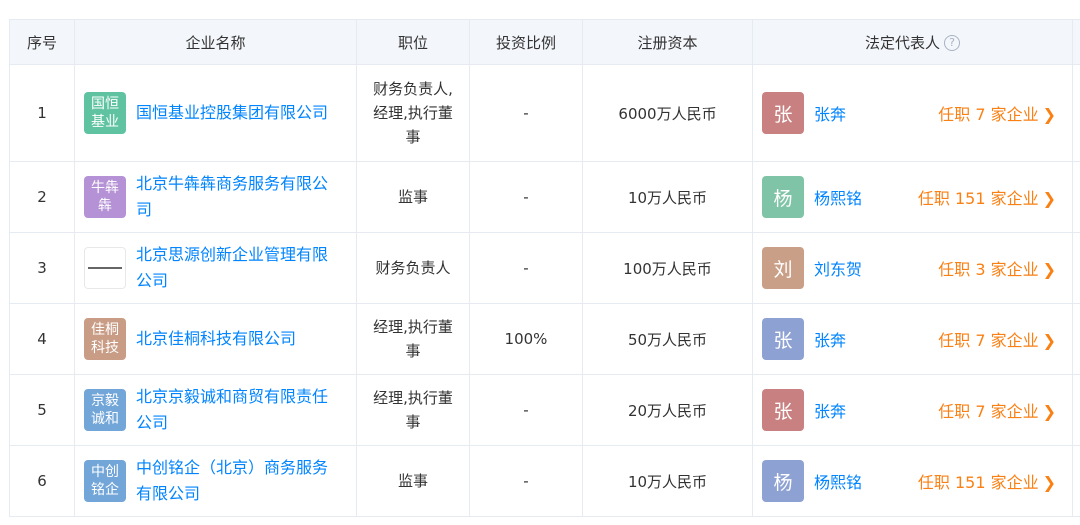 Image resolution: width=1080 pixels, height=525 pixels. I want to click on company-wrap: 京毅 诚和 北京京毅诚和商贸有限责任 公司, so click(215, 410).